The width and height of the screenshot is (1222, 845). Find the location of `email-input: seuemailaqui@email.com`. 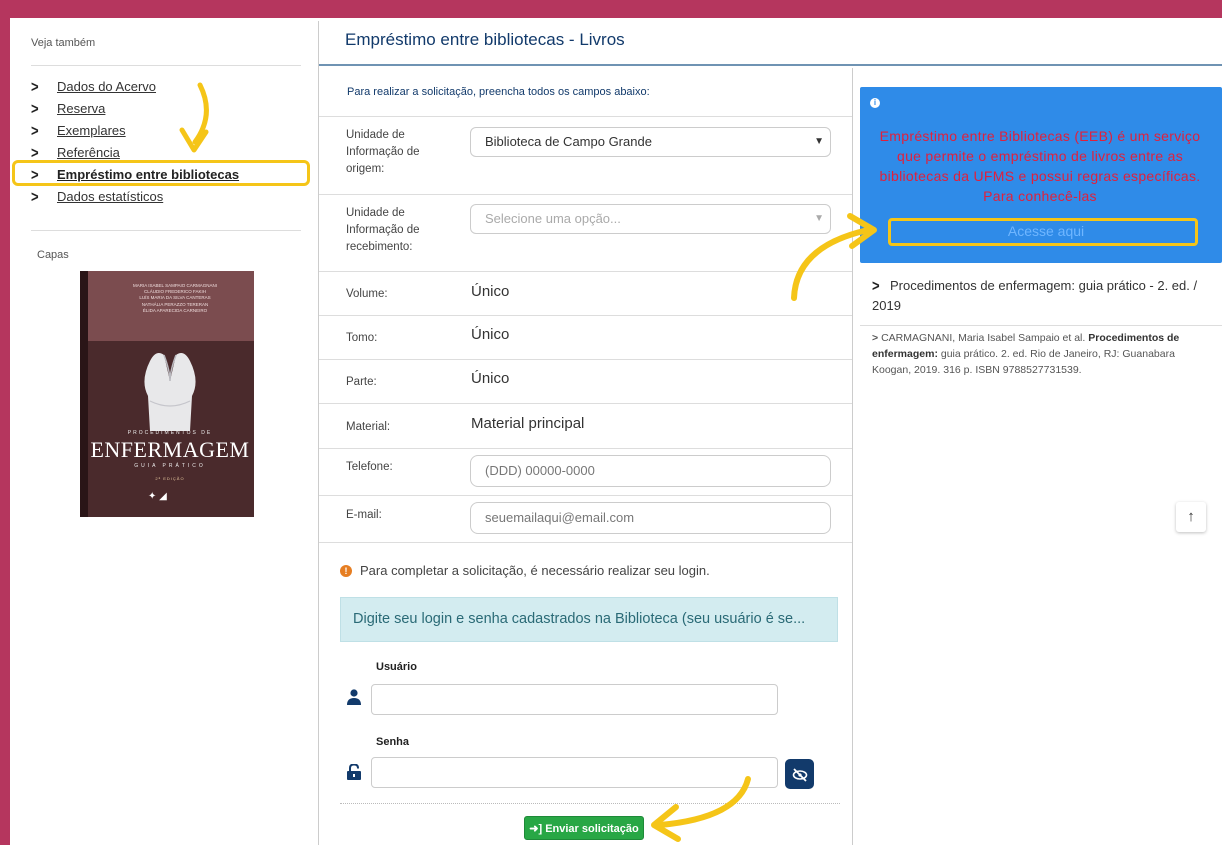

email-input: seuemailaqui@email.com is located at coordinates (650, 518).